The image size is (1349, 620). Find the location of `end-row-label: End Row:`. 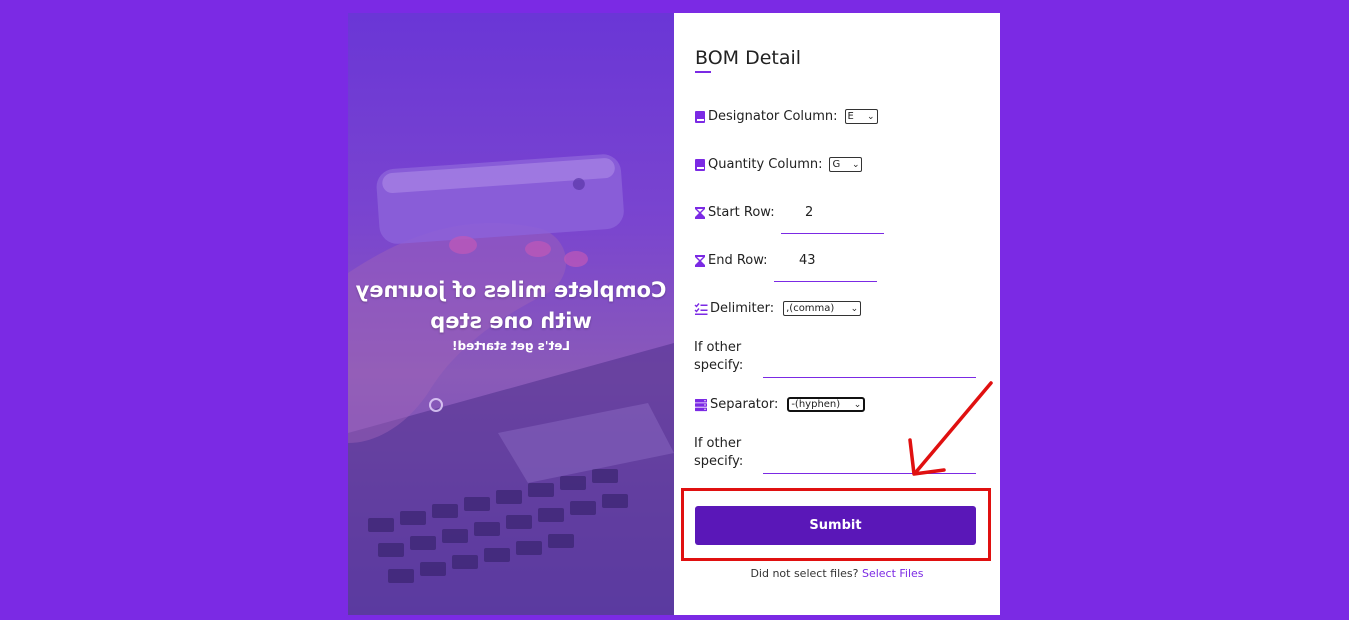

end-row-label: End Row: is located at coordinates (738, 260).